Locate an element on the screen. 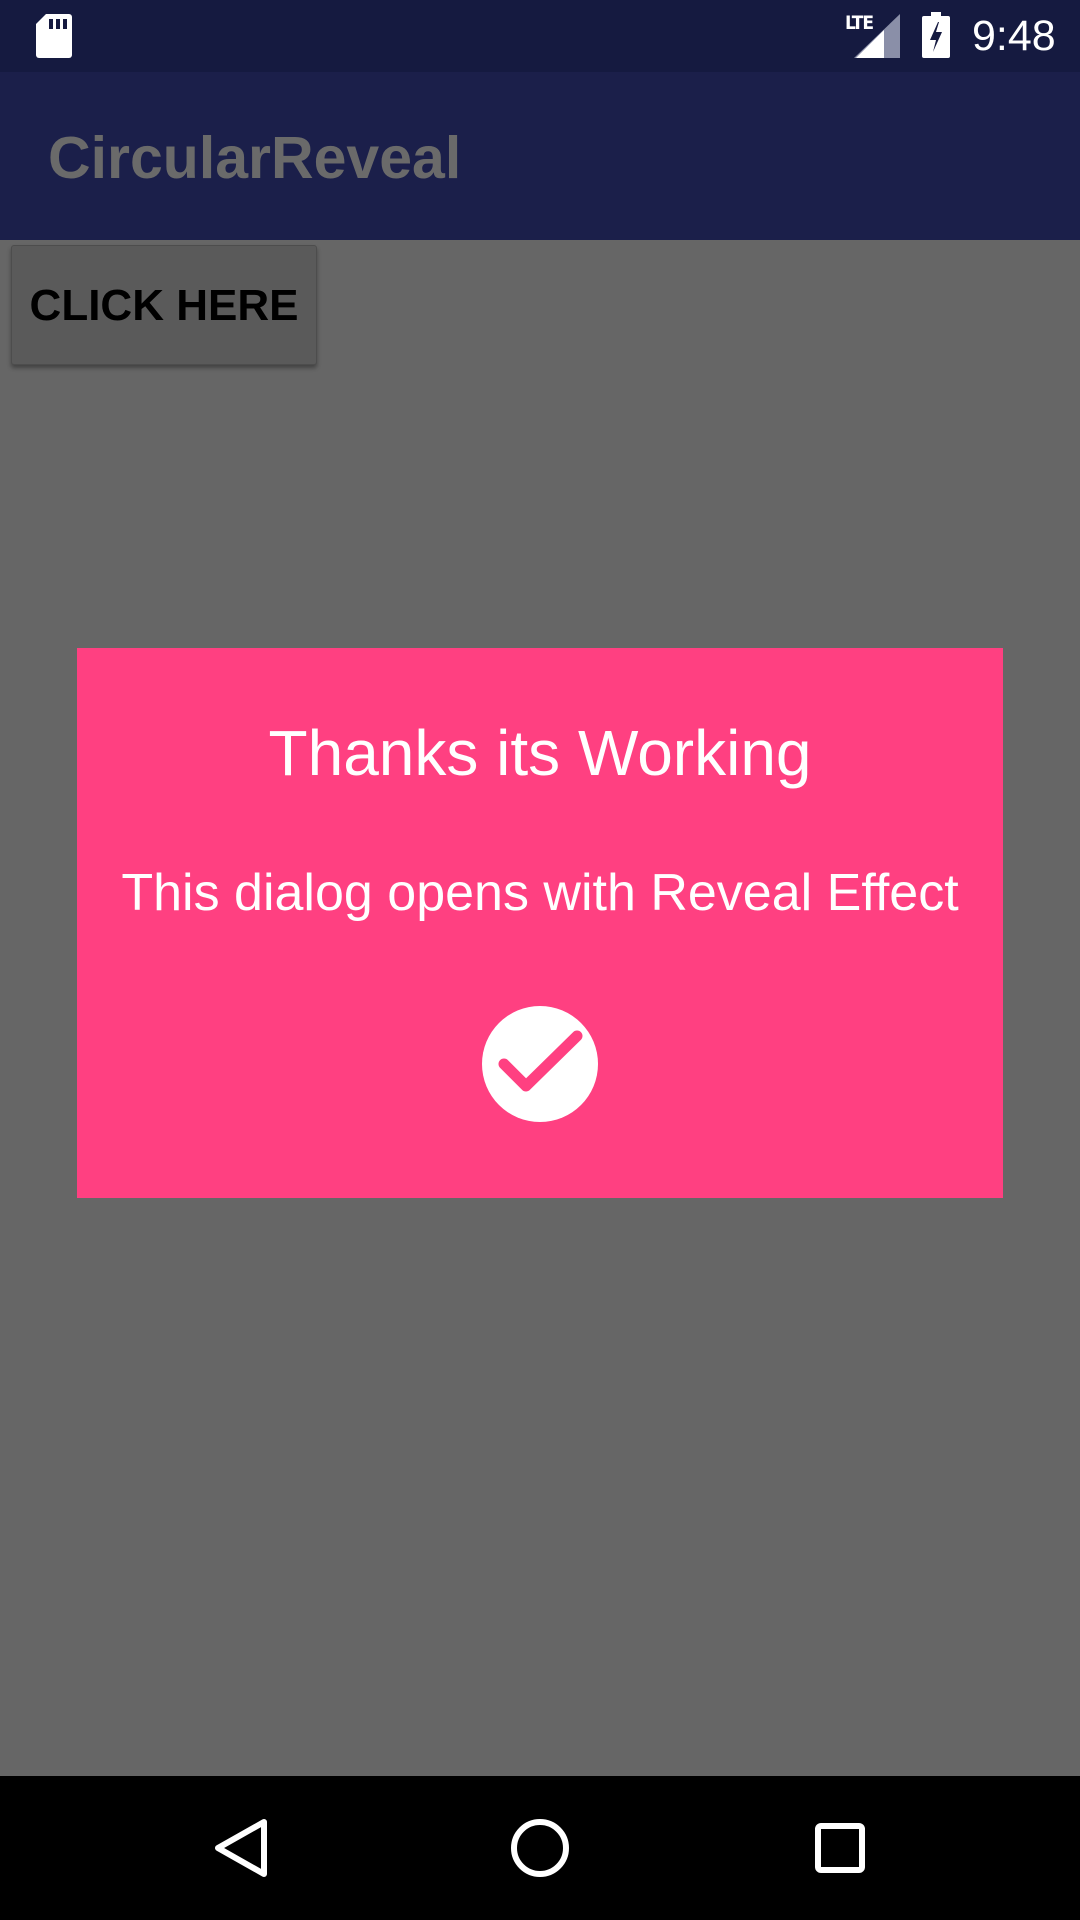  home-icon is located at coordinates (540, 1848).